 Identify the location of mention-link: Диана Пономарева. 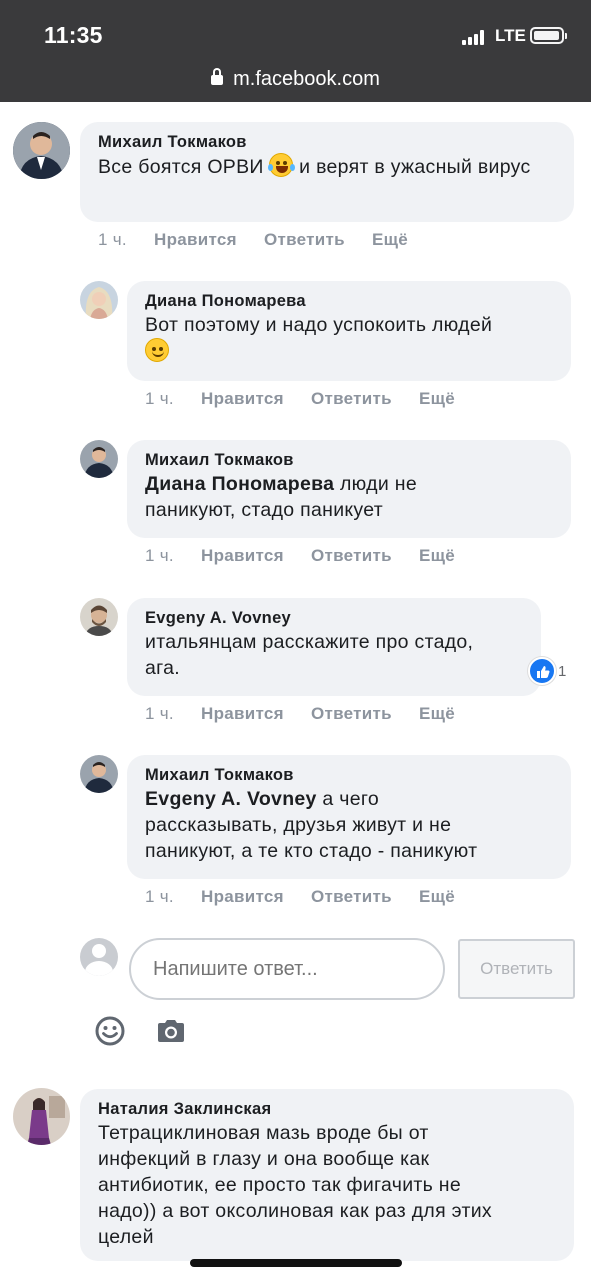
(239, 484).